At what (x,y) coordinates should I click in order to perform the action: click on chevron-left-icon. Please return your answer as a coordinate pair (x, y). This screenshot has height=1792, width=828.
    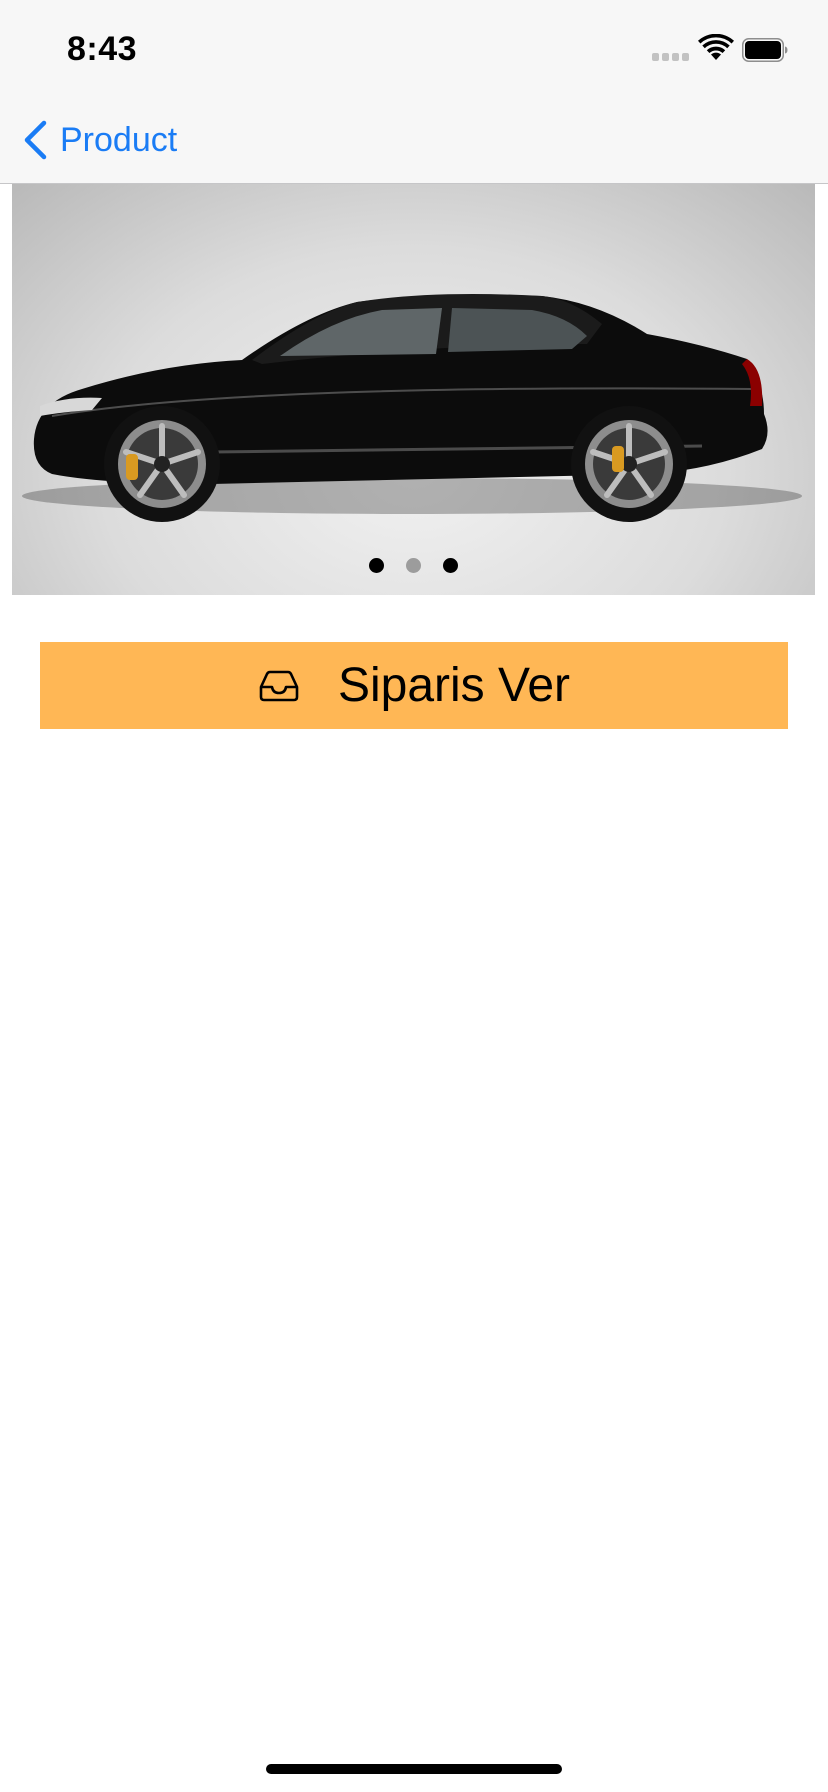
    Looking at the image, I should click on (35, 140).